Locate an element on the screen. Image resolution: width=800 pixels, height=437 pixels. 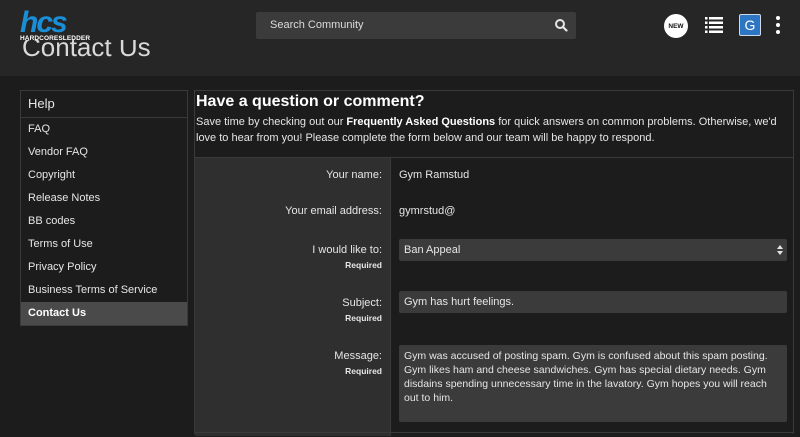
email-label: Your email address: is located at coordinates (333, 211).